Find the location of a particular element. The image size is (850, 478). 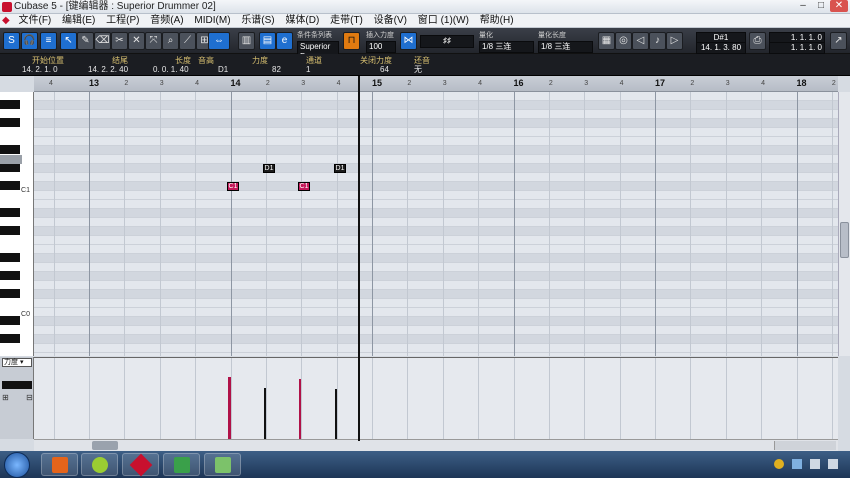

tray-network-icon is located at coordinates (797, 464).